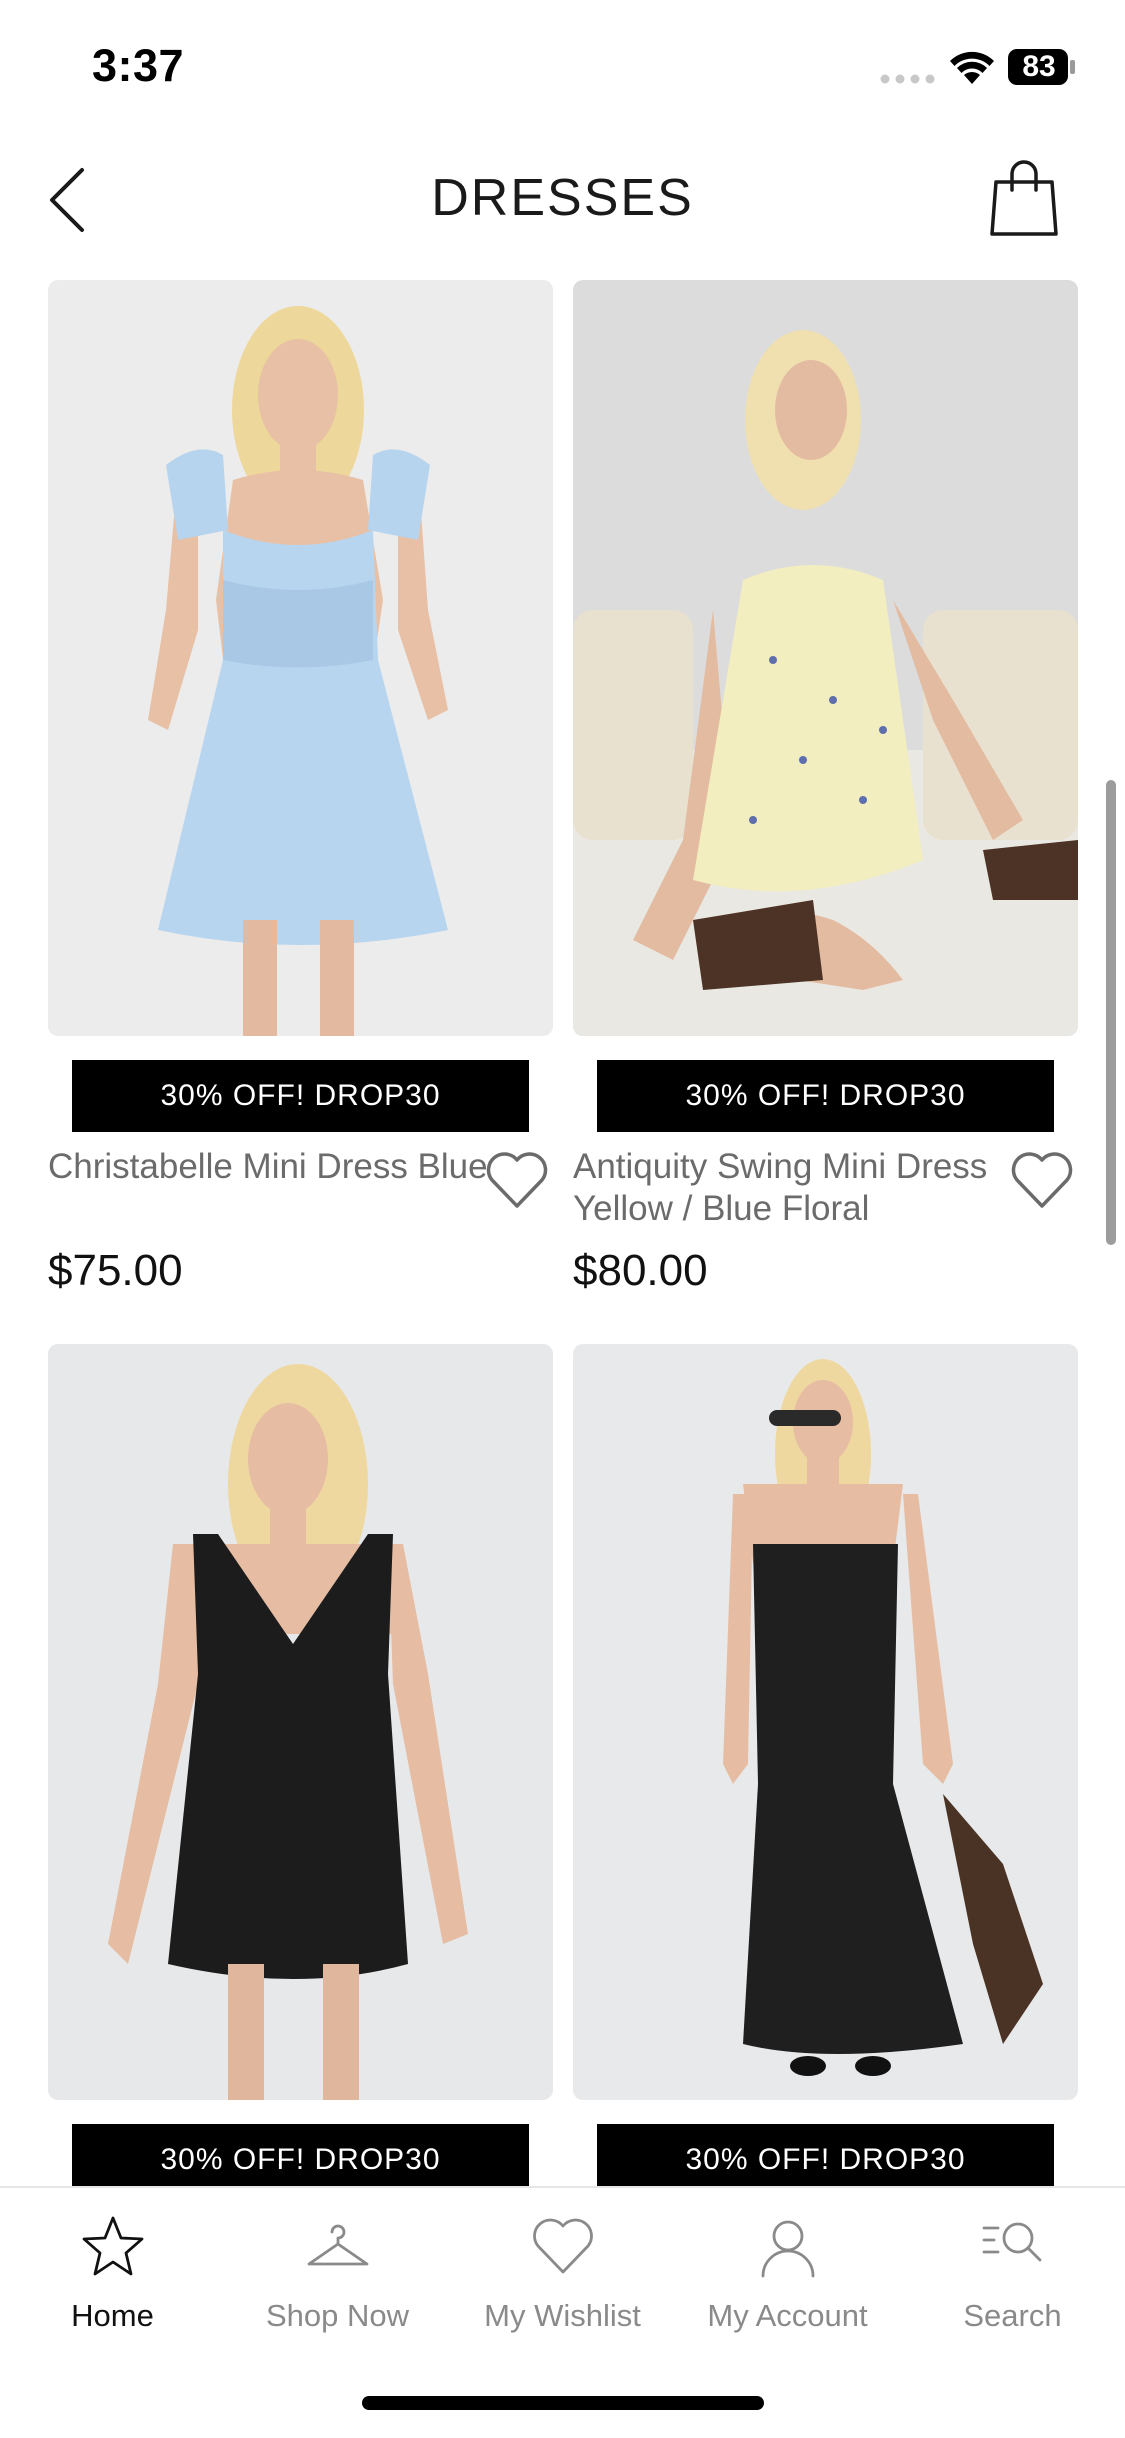  I want to click on star-icon, so click(113, 2246).